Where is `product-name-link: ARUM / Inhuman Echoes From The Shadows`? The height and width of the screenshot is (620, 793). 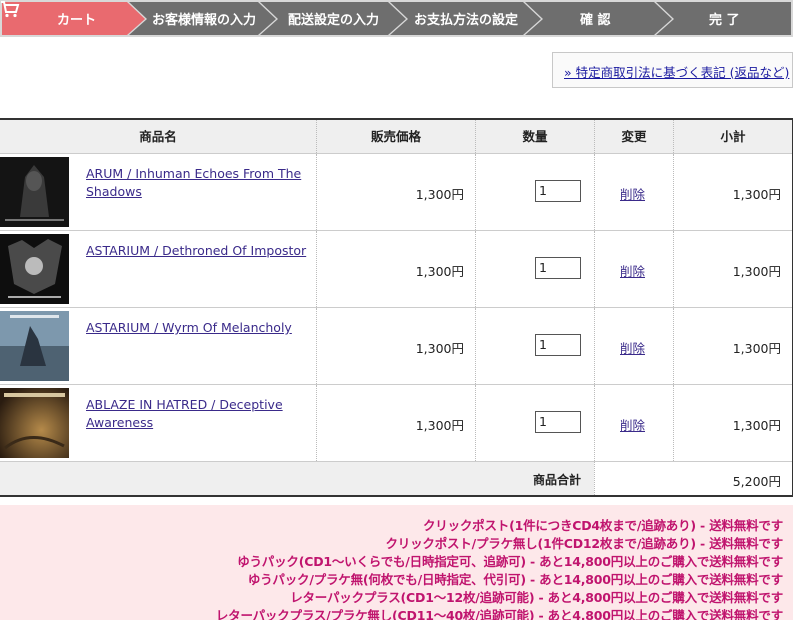 product-name-link: ARUM / Inhuman Echoes From The Shadows is located at coordinates (197, 183).